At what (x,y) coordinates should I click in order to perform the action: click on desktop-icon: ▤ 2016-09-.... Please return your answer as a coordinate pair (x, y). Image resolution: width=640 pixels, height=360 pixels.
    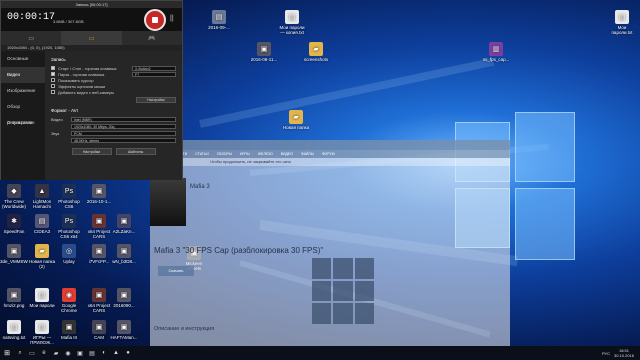
    Looking at the image, I should click on (219, 22).